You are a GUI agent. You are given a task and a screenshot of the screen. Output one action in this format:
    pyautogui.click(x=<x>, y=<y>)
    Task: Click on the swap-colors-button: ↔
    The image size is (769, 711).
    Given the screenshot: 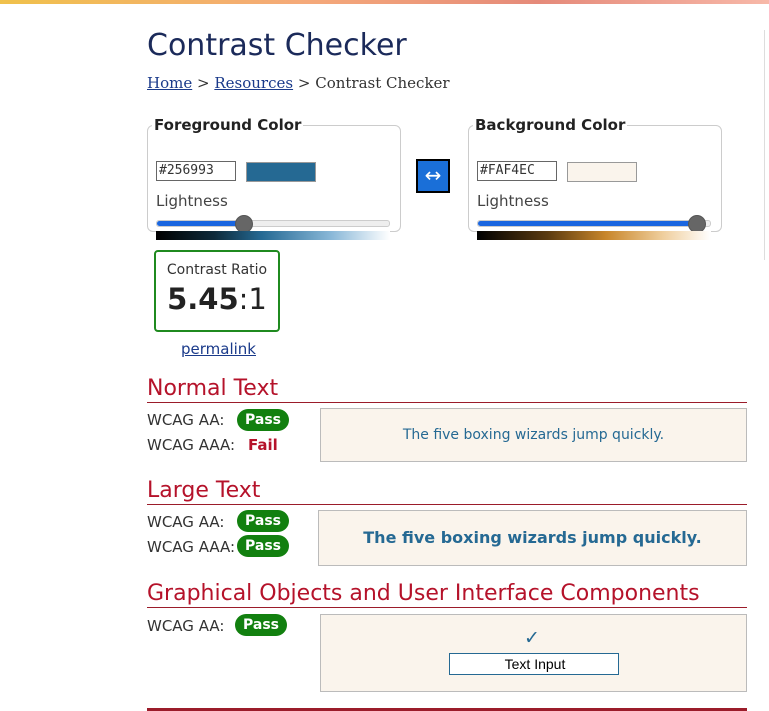 What is the action you would take?
    pyautogui.click(x=433, y=176)
    